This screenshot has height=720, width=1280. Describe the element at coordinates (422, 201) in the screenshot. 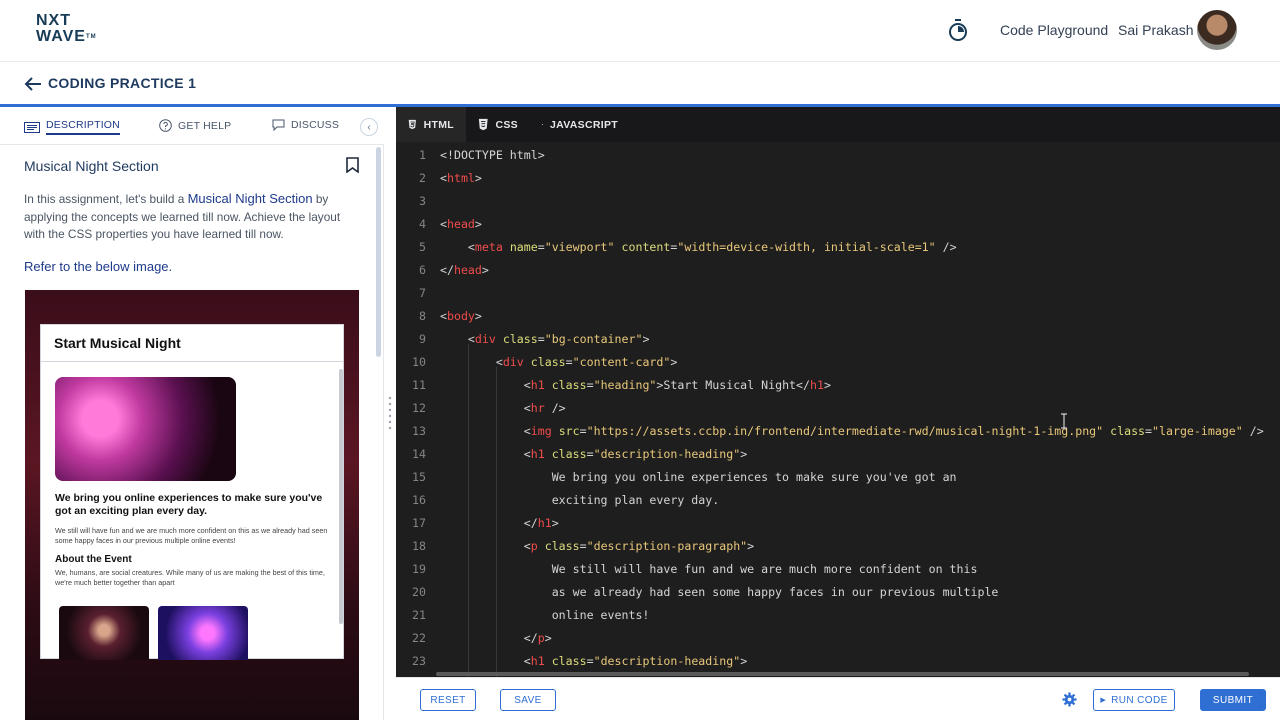

I see `code-line: 3` at that location.